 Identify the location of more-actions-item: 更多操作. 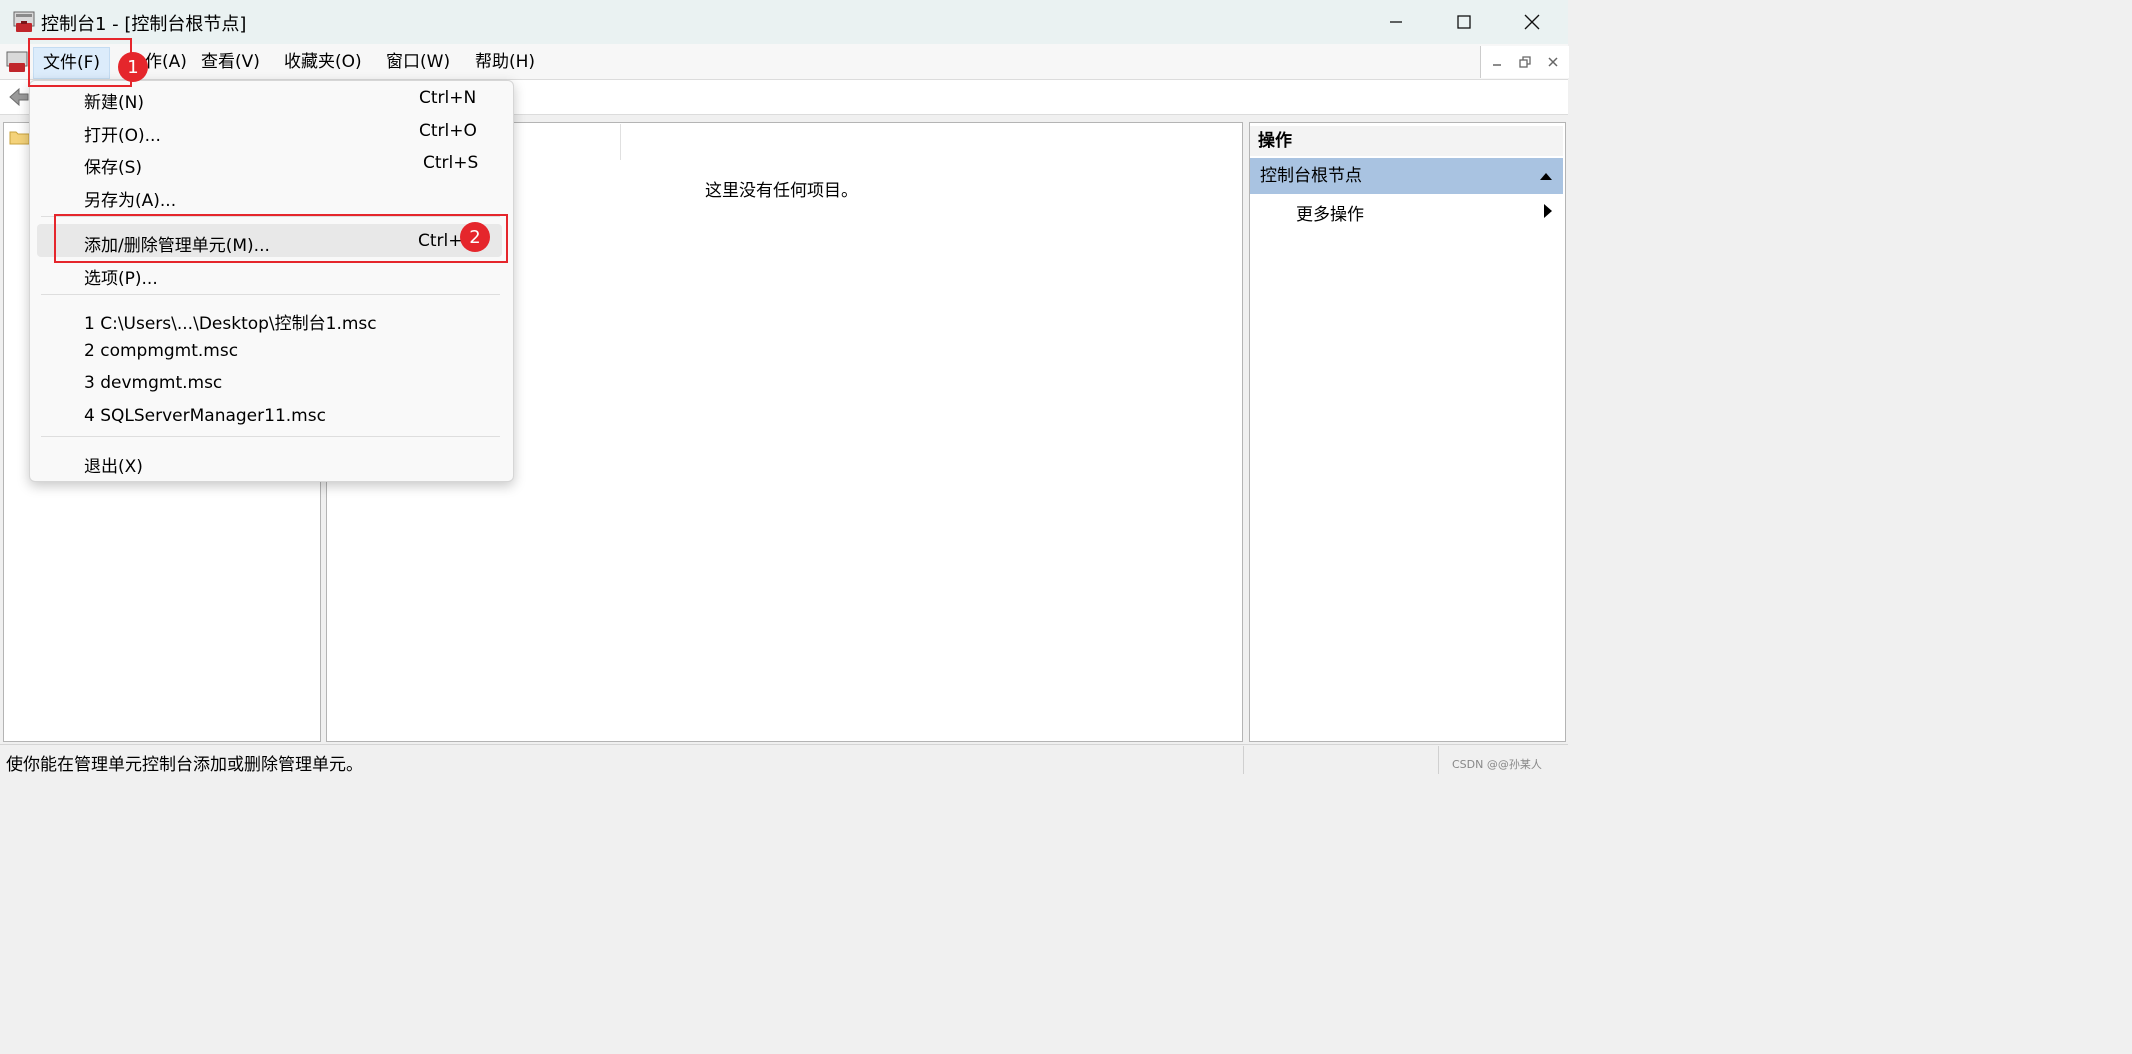
(1330, 212).